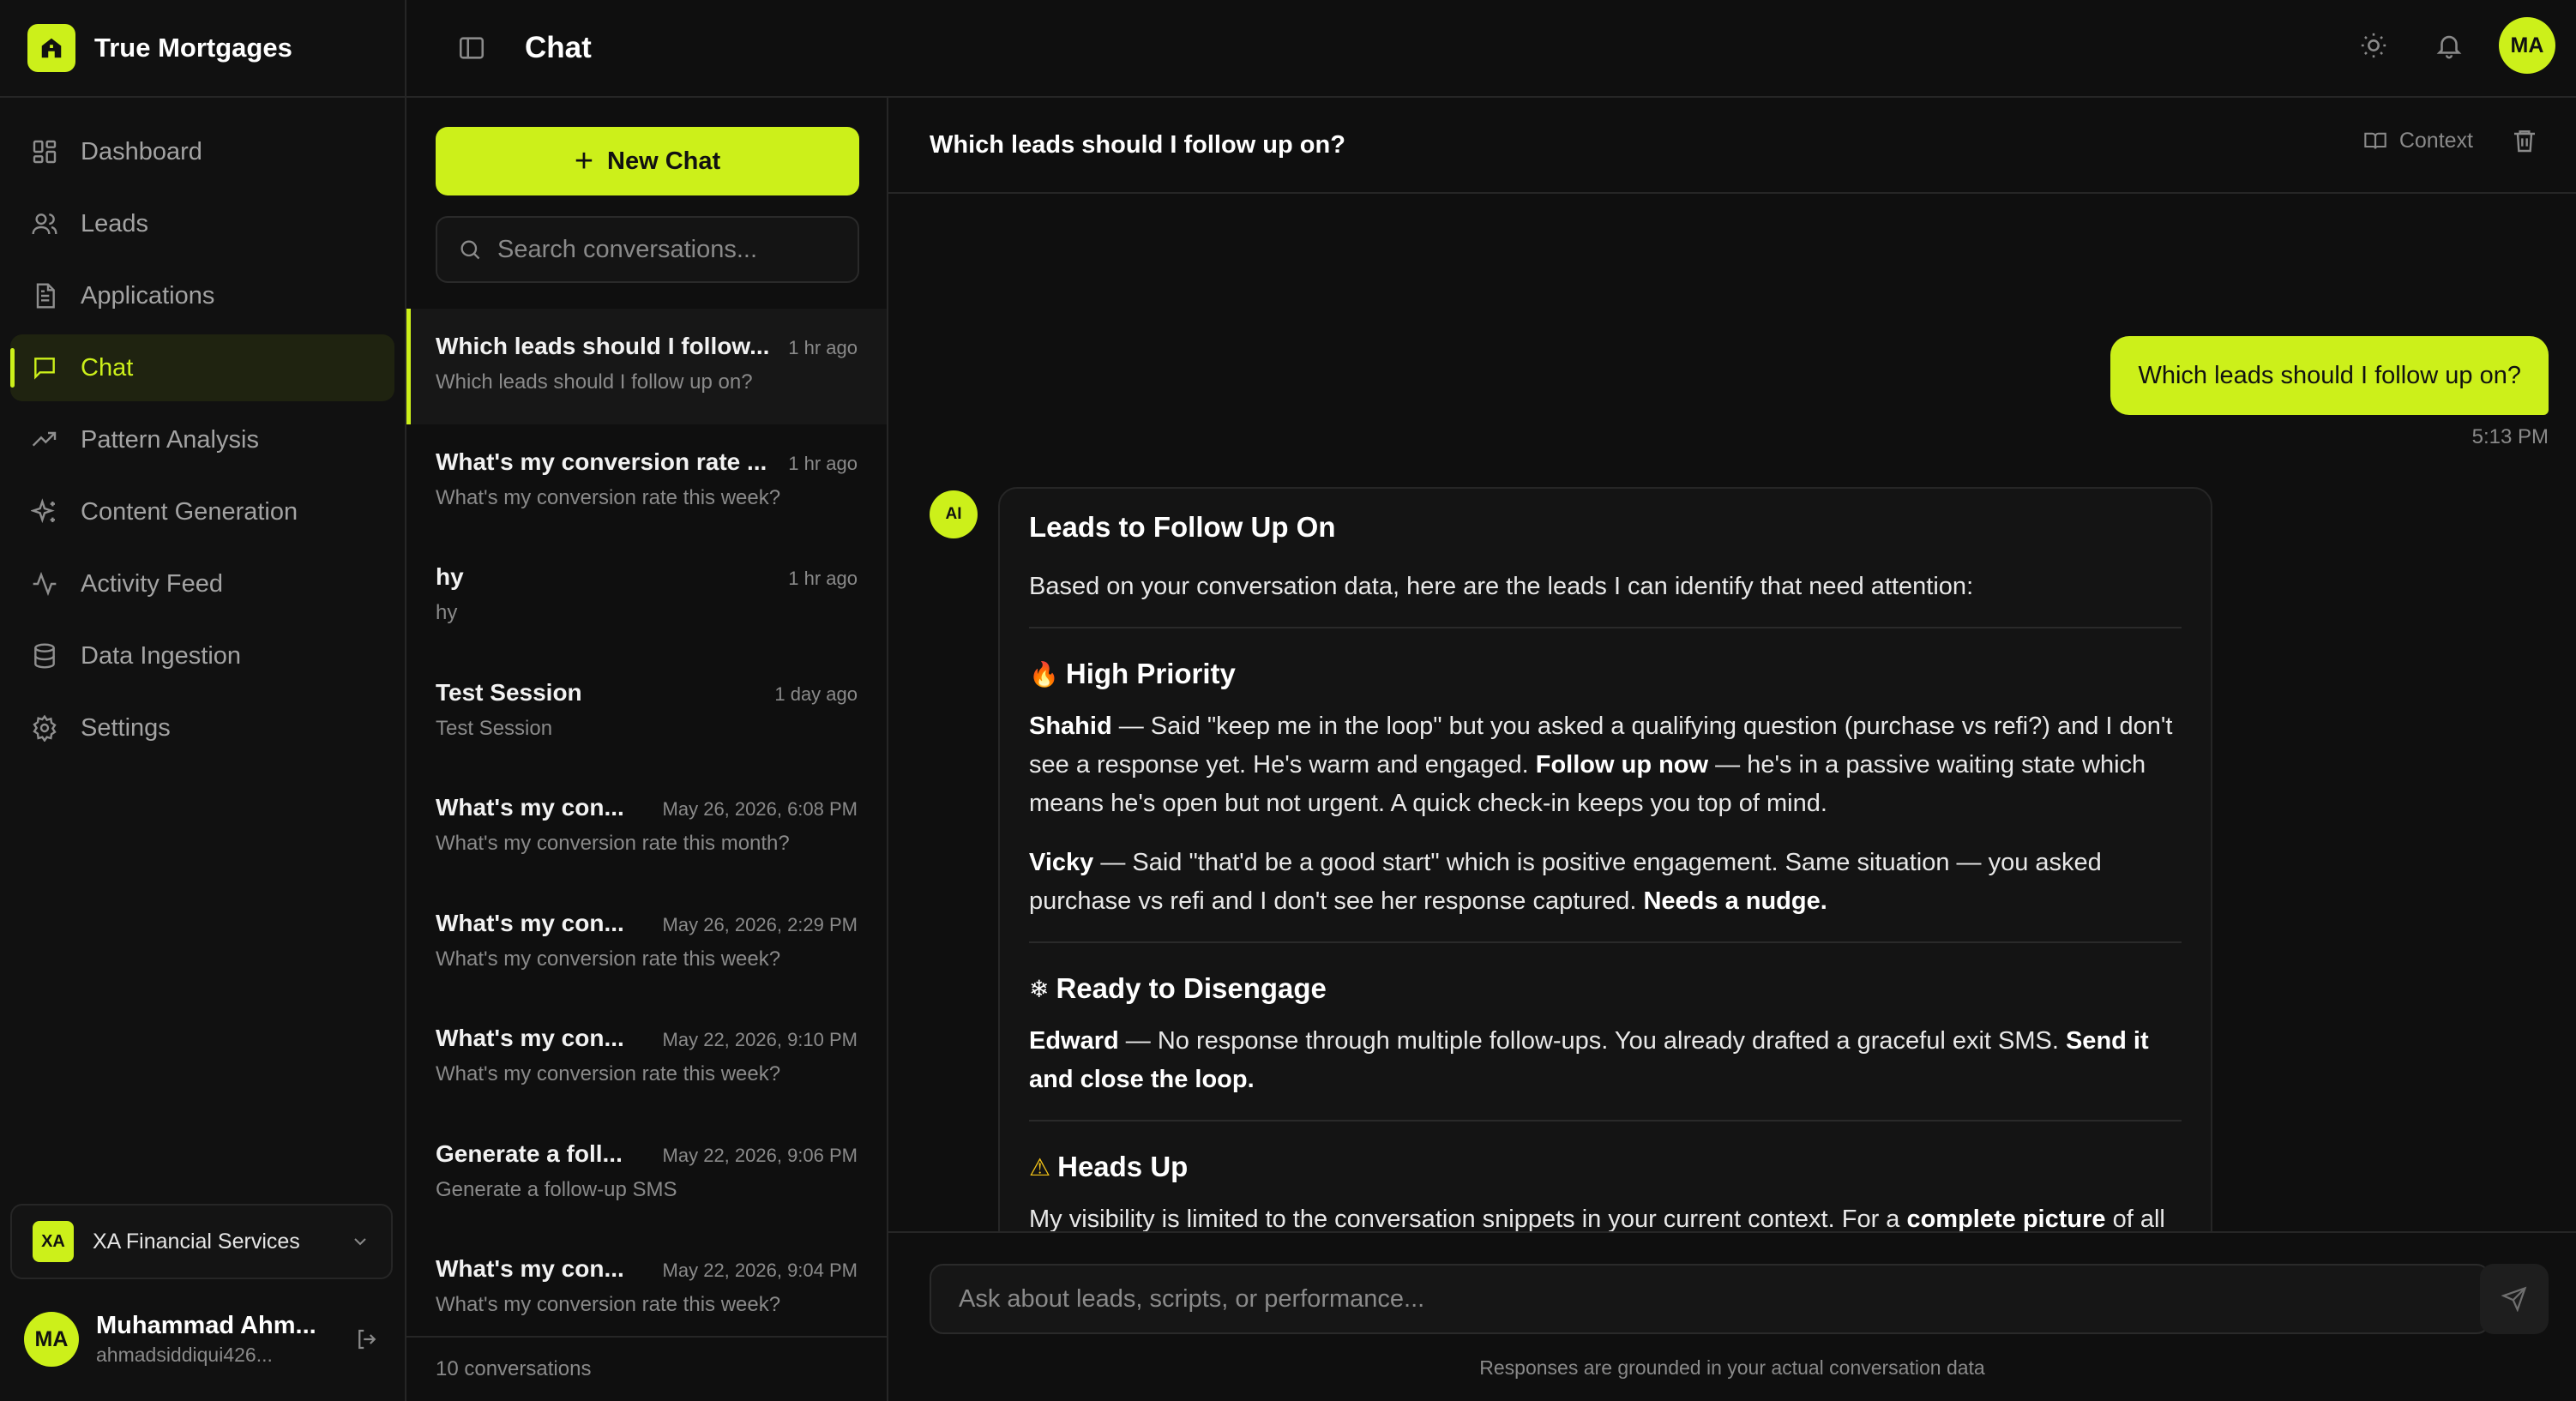 This screenshot has height=1401, width=2576. Describe the element at coordinates (2006, 1219) in the screenshot. I see `note-bold: complete picture` at that location.